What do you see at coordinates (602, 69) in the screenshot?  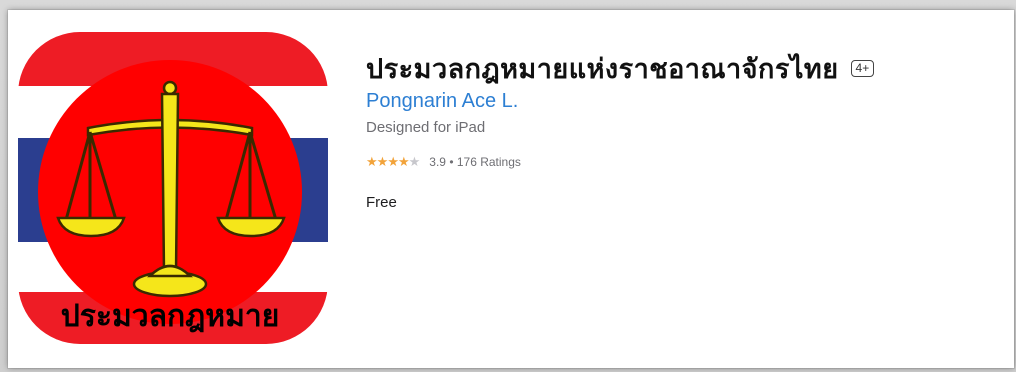 I see `app-title: ประมวลกฎหมายแห่งราชอาณาจักรไทย` at bounding box center [602, 69].